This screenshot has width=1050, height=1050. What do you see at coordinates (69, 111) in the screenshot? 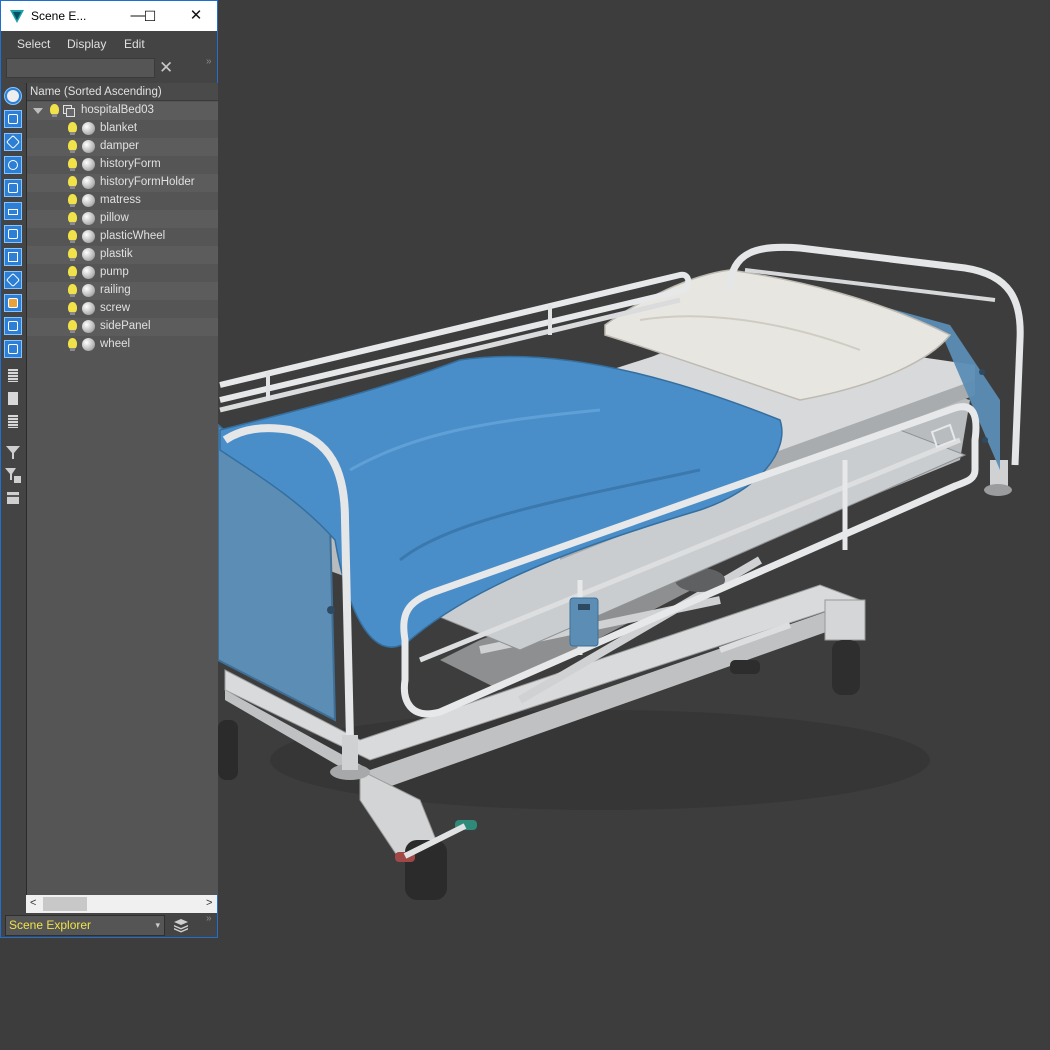
I see `group-icon` at bounding box center [69, 111].